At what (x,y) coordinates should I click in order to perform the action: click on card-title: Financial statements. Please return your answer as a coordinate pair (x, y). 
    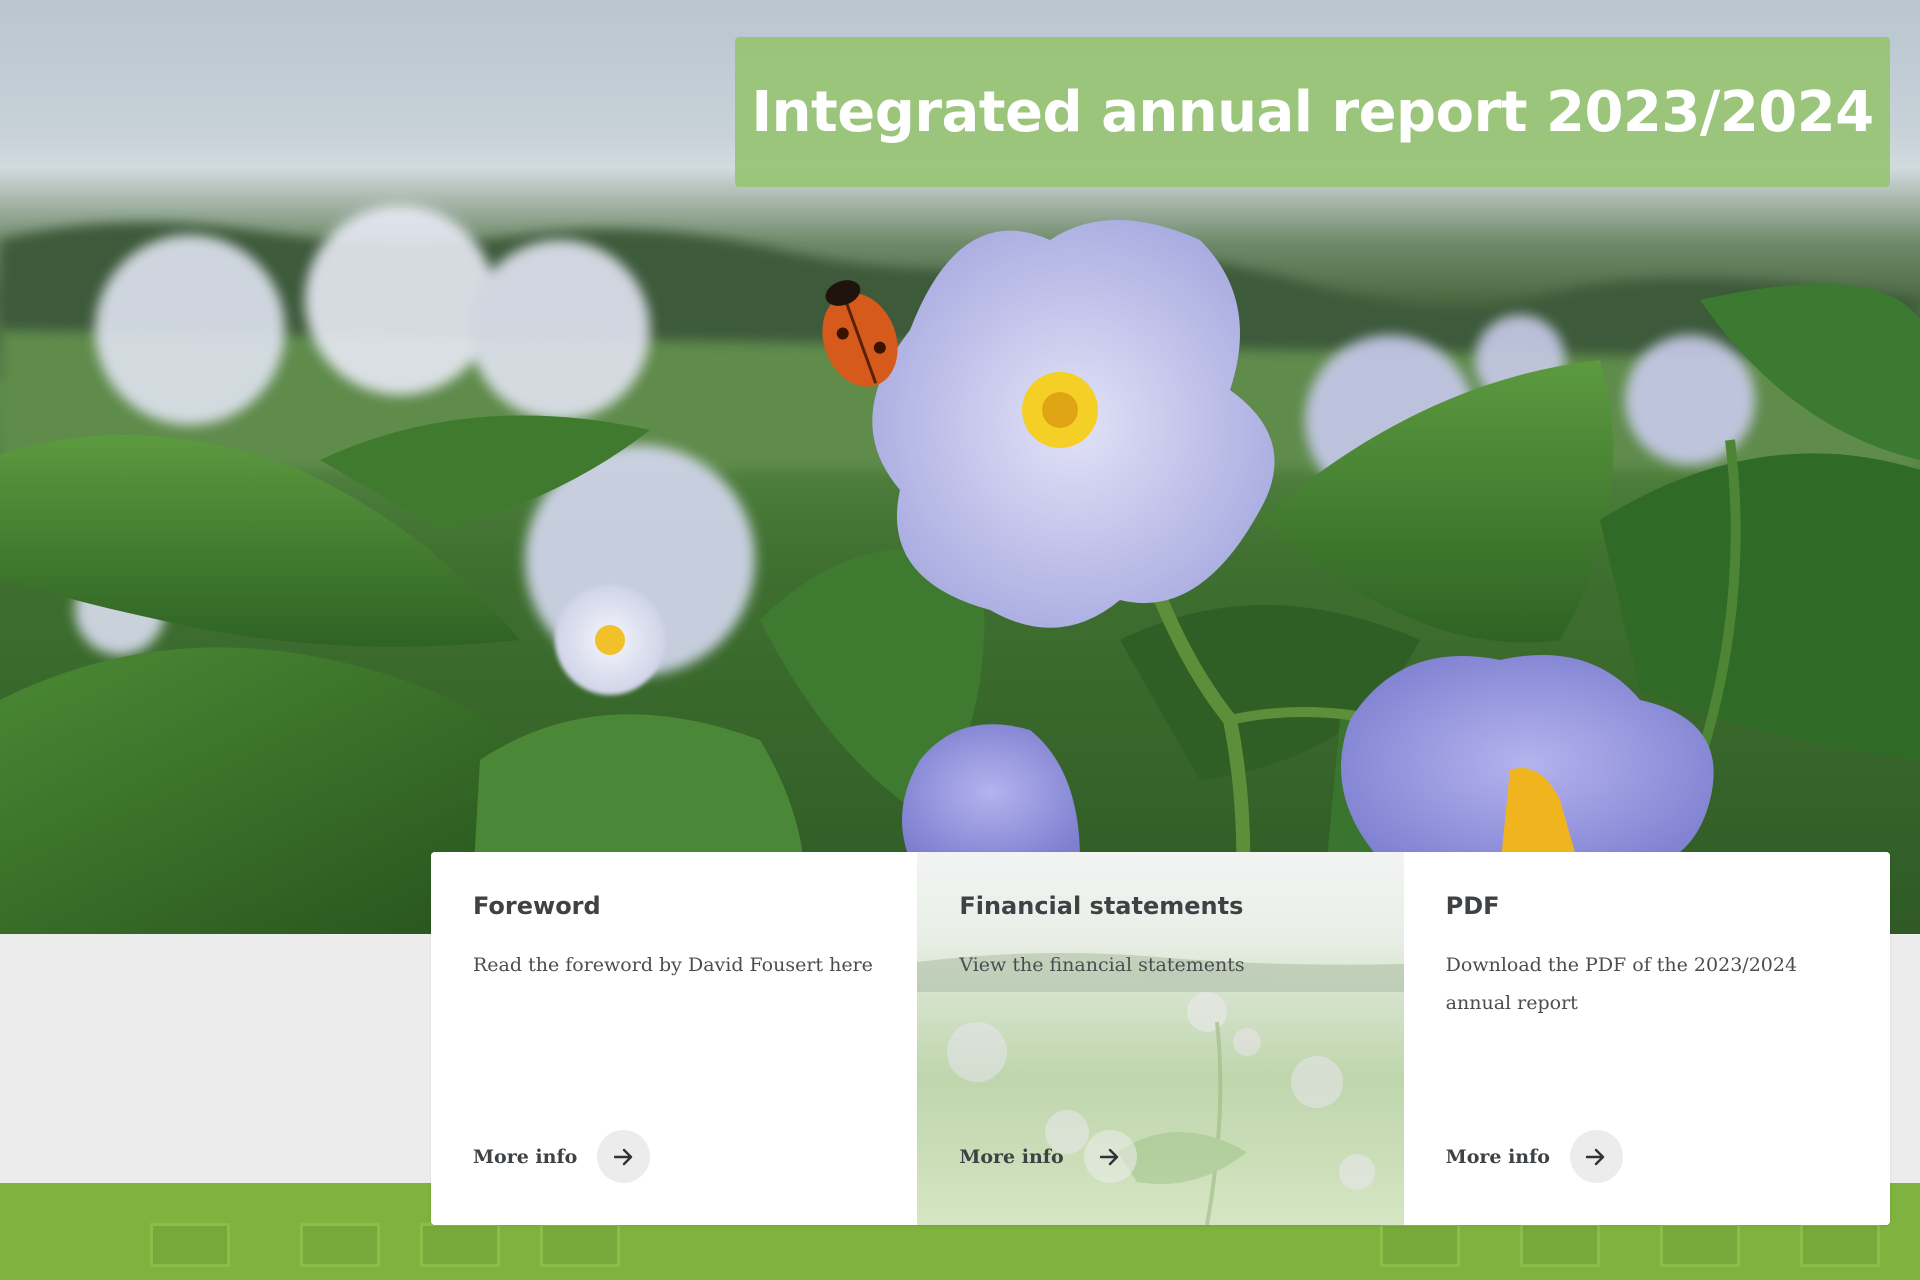
    Looking at the image, I should click on (1101, 906).